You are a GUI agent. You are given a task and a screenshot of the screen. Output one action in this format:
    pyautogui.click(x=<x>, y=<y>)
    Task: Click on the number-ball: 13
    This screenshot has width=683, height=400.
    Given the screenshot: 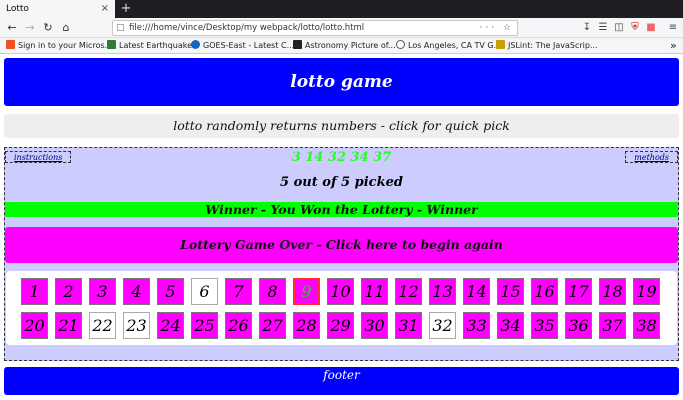 What is the action you would take?
    pyautogui.click(x=442, y=291)
    